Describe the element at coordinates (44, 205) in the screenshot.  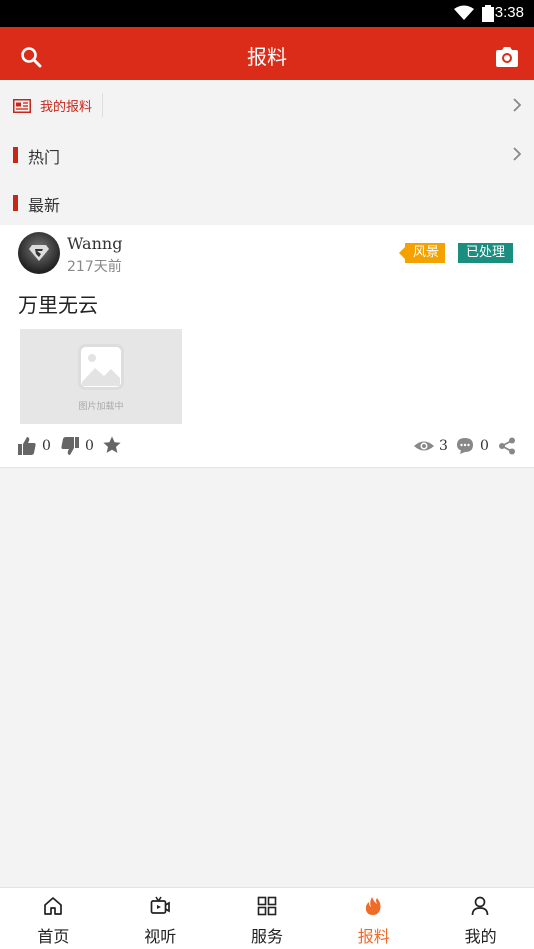
I see `latest-label: 最新` at that location.